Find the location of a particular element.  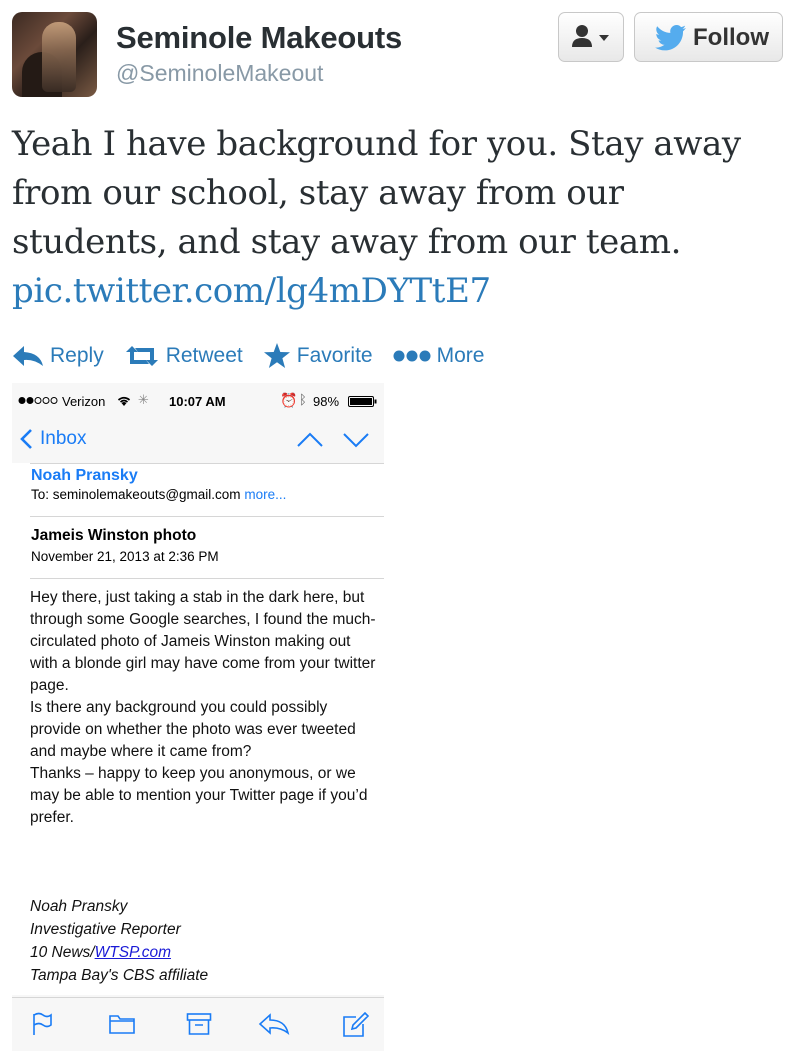

flag-icon is located at coordinates (42, 1024).